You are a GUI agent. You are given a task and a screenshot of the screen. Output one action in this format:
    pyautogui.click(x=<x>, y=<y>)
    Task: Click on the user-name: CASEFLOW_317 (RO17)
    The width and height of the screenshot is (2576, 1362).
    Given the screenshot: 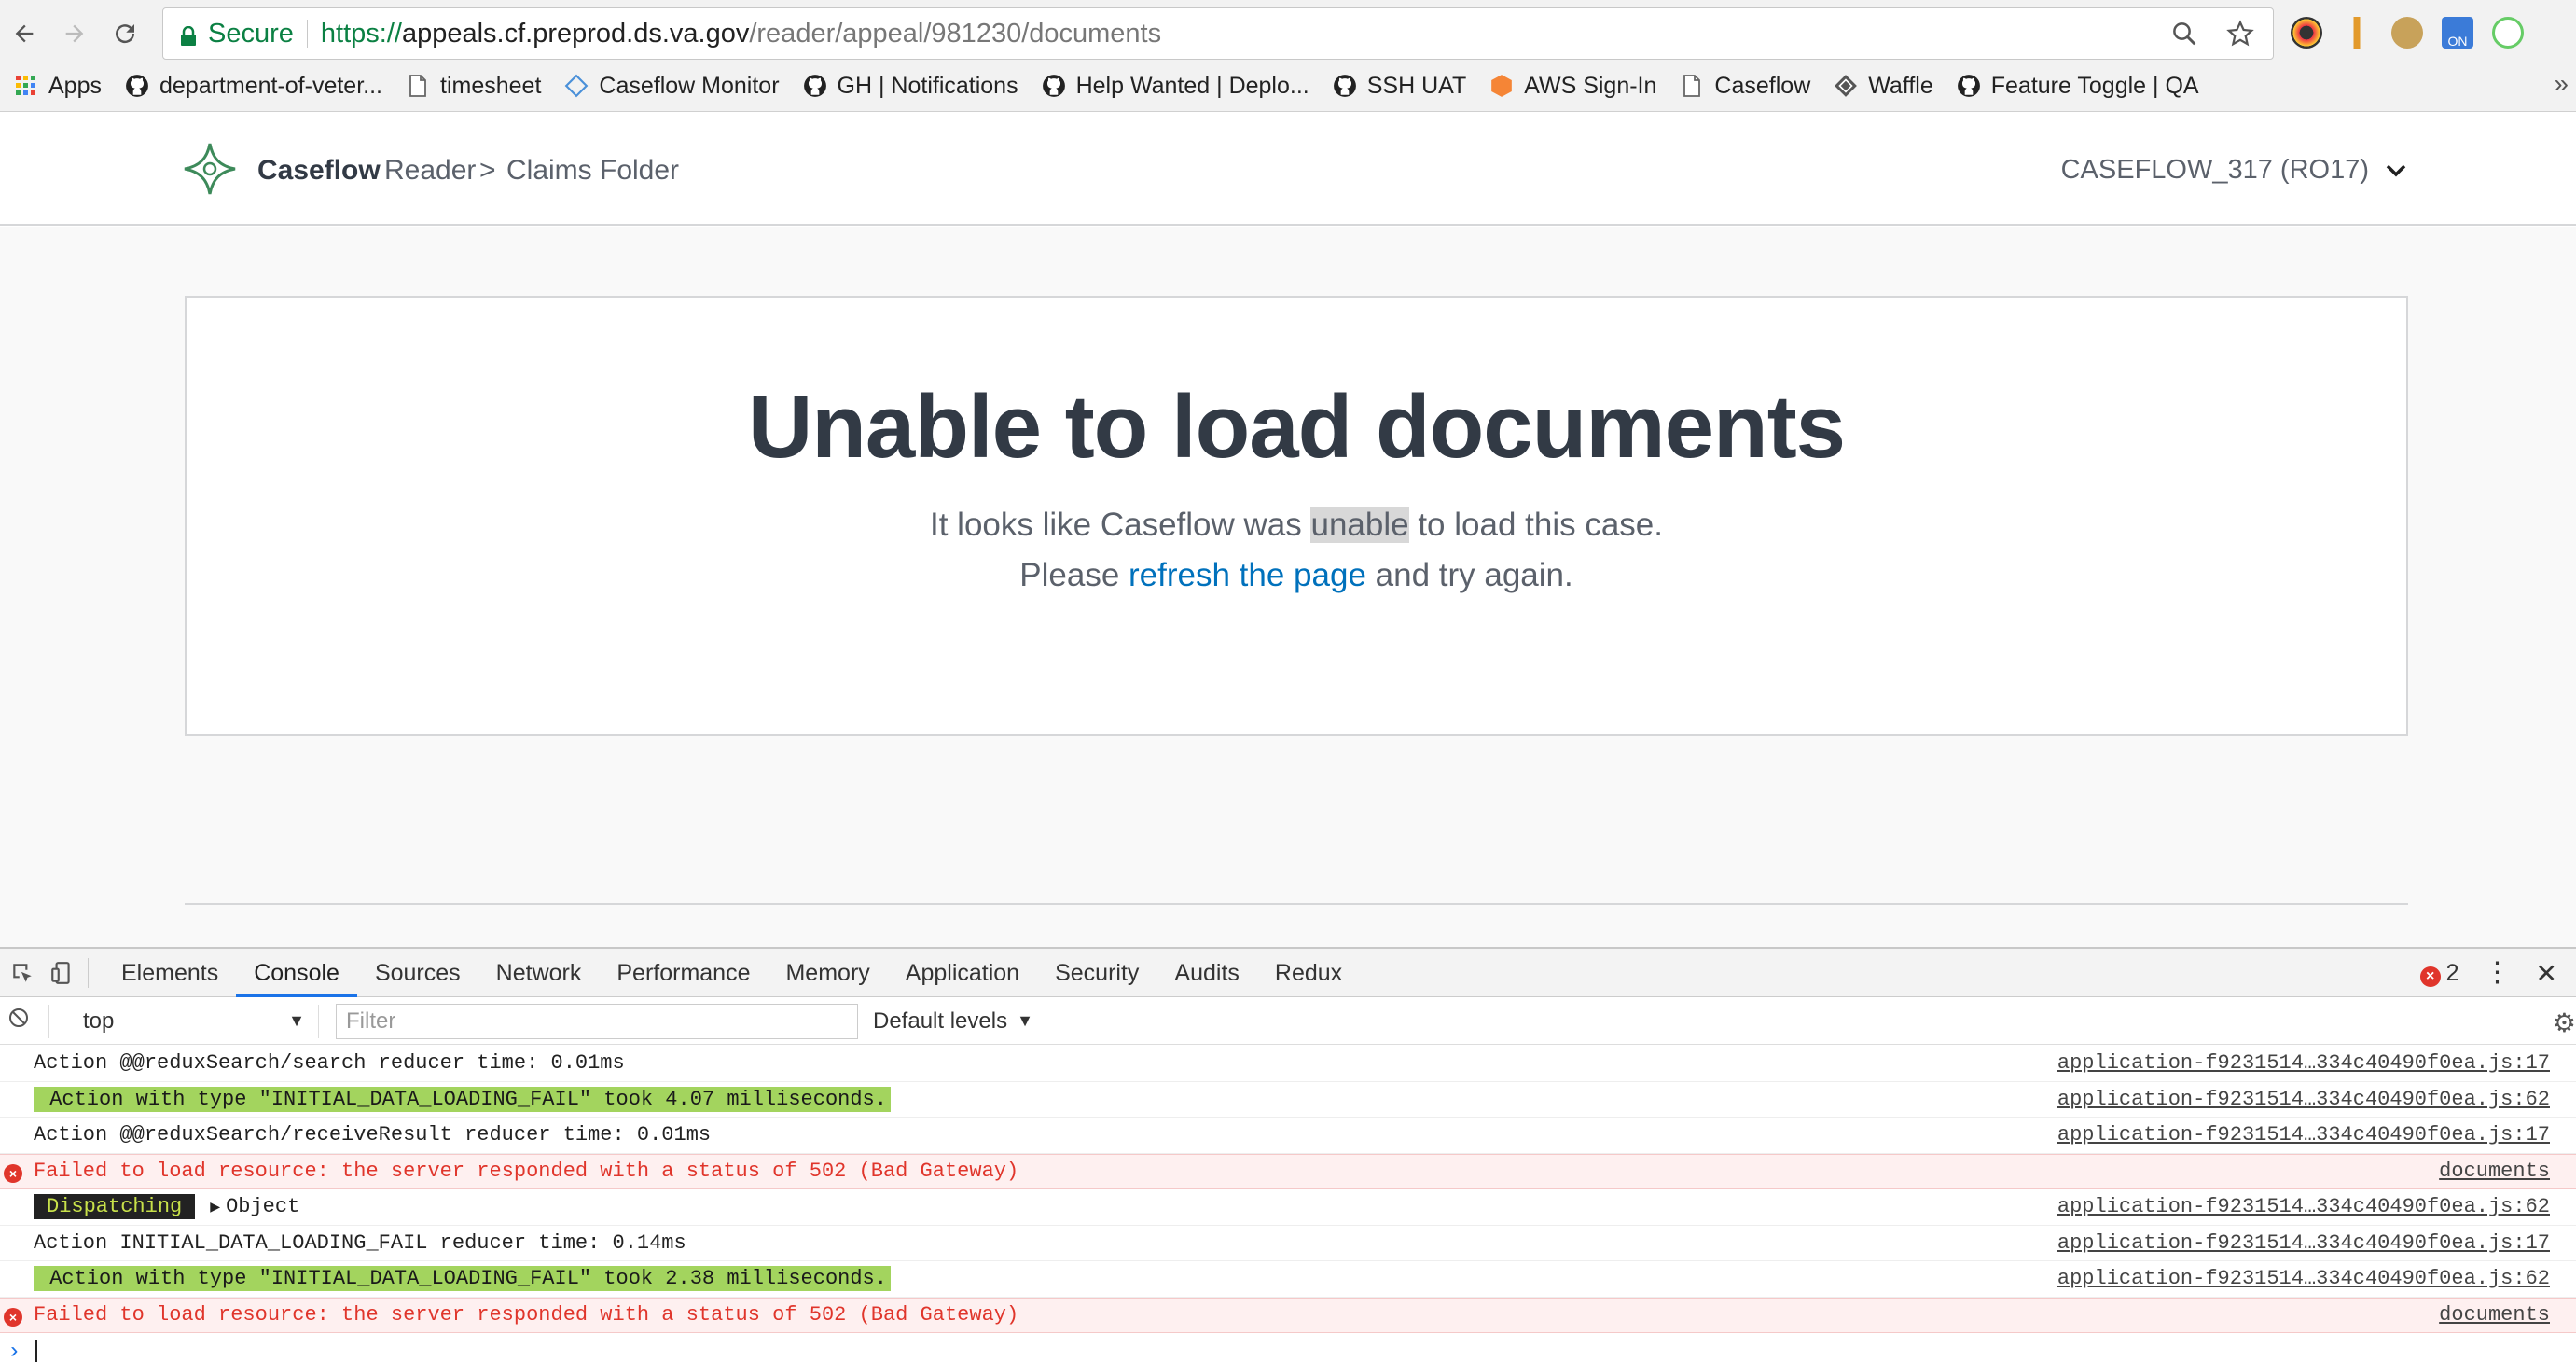 What is the action you would take?
    pyautogui.click(x=2214, y=170)
    